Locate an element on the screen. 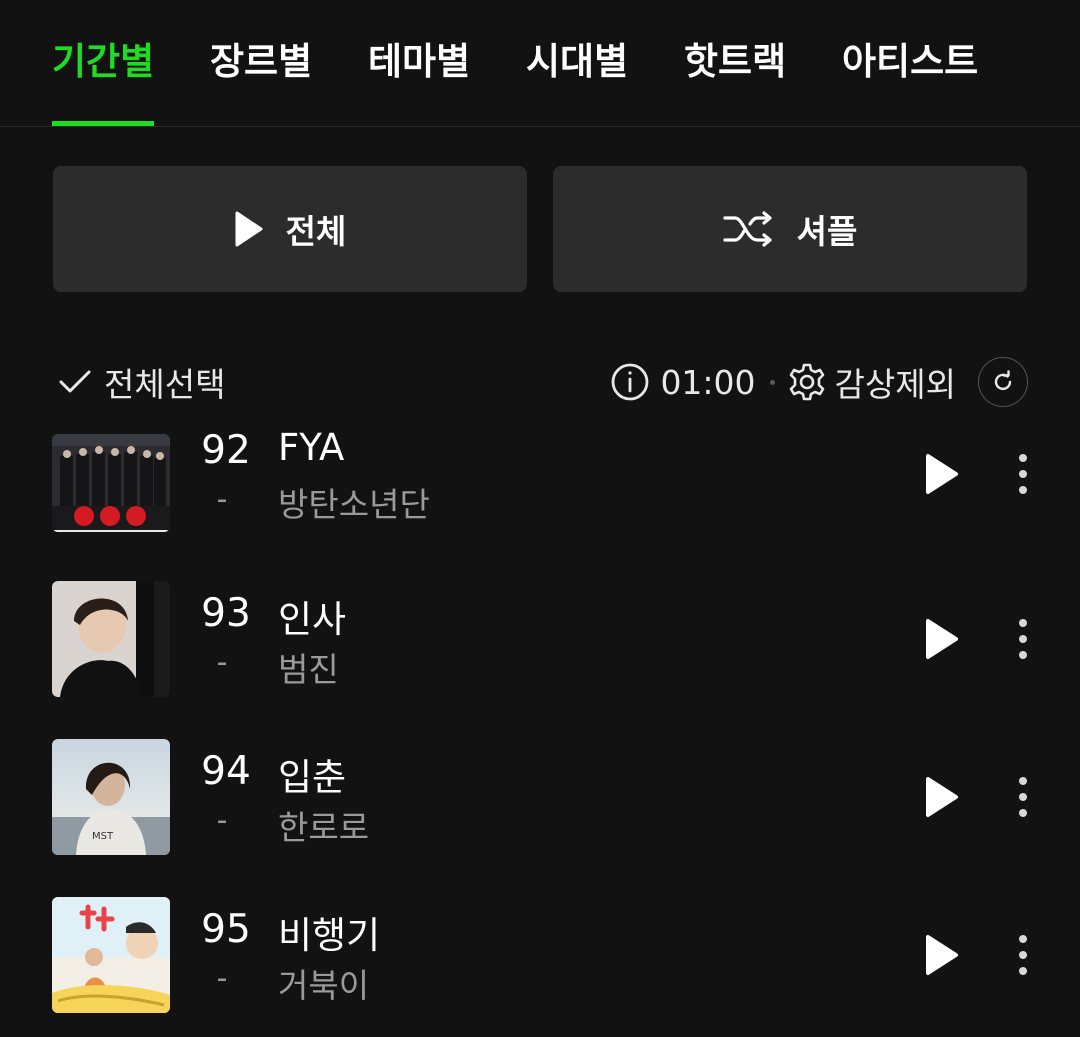 This screenshot has height=1037, width=1080. exclude-settings-button: 감상제외 is located at coordinates (871, 382).